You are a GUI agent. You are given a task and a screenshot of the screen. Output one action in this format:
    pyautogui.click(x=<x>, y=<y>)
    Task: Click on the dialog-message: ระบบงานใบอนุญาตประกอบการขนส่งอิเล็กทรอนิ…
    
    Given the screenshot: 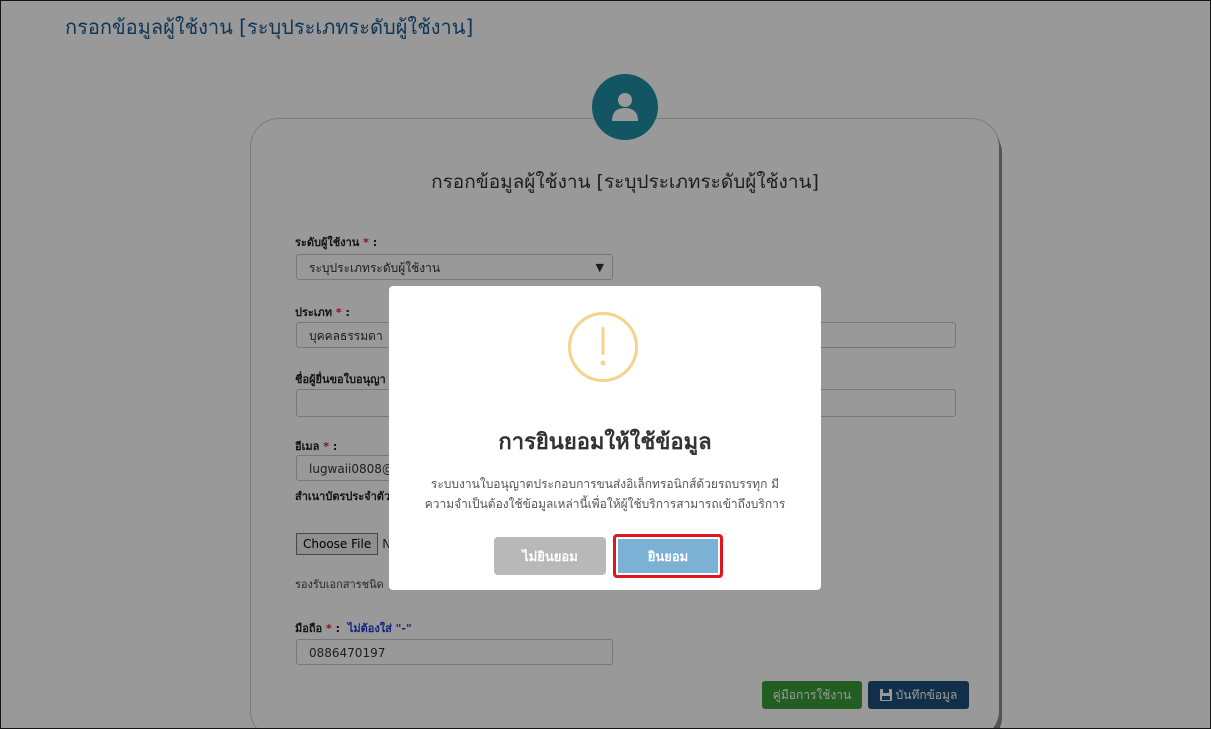 What is the action you would take?
    pyautogui.click(x=605, y=494)
    